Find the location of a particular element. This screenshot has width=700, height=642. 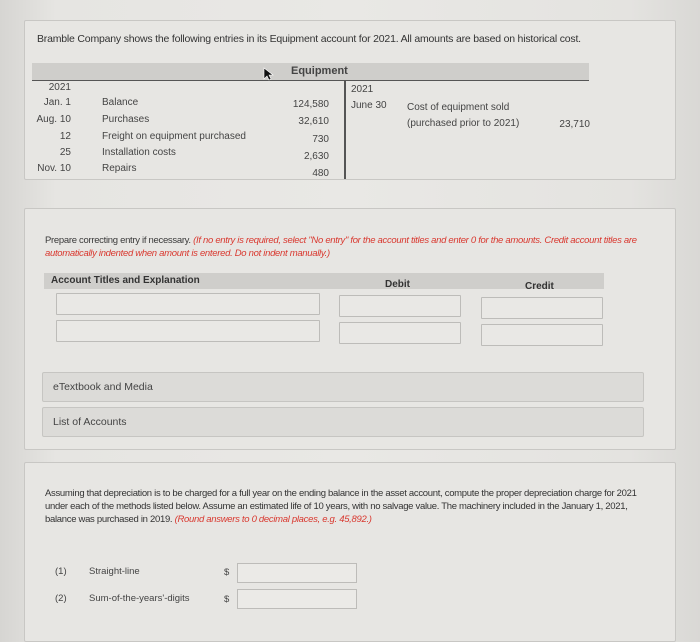

debit-year: 2021 is located at coordinates (59, 87).